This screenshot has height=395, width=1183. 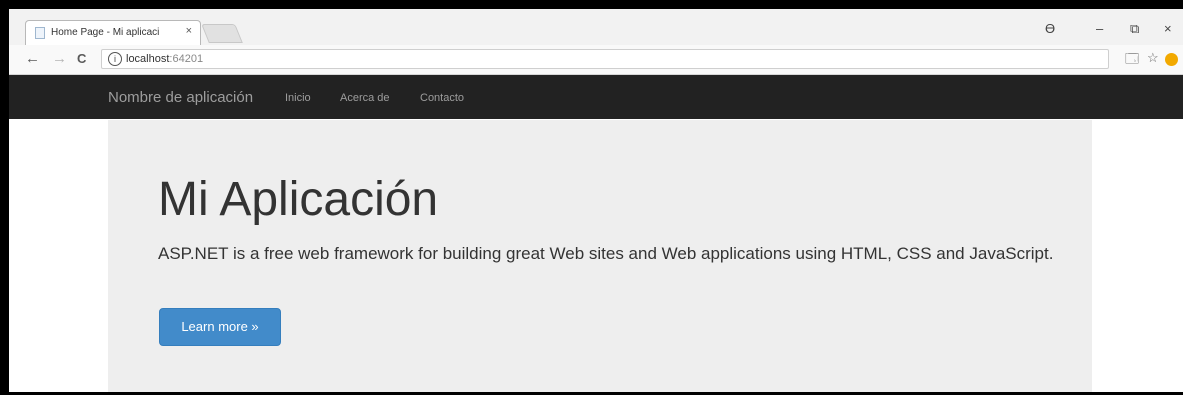 What do you see at coordinates (1132, 61) in the screenshot?
I see `translate-icon: 🗔` at bounding box center [1132, 61].